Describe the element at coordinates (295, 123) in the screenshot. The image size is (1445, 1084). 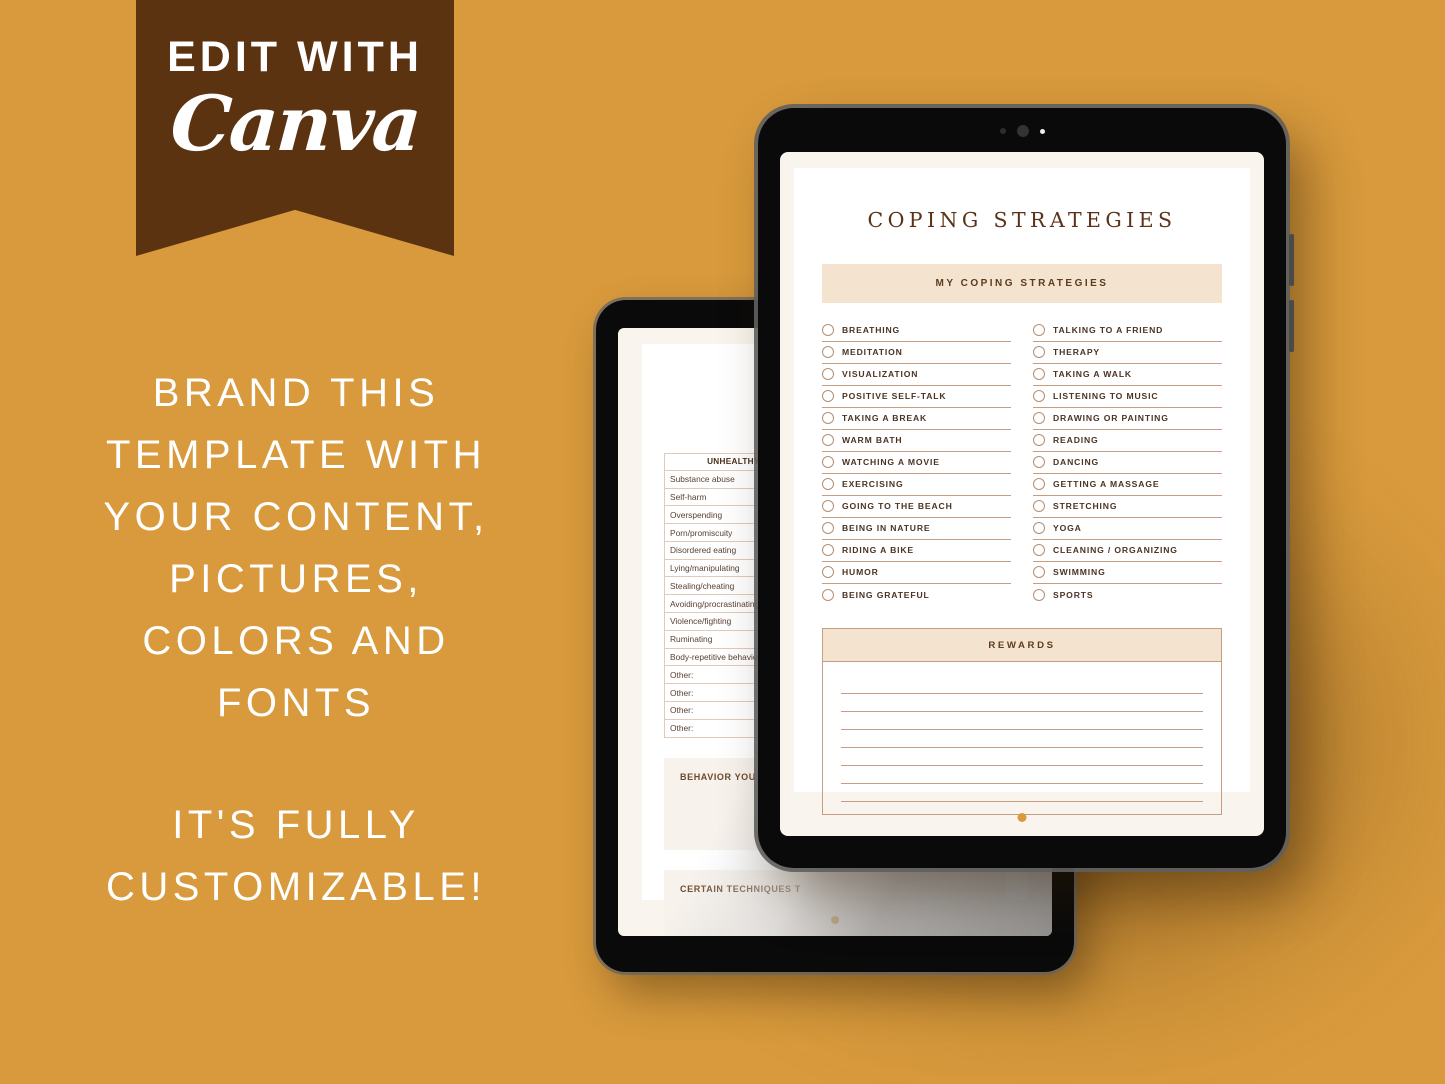
I see `ribbon-canva-wordmark: Canva` at that location.